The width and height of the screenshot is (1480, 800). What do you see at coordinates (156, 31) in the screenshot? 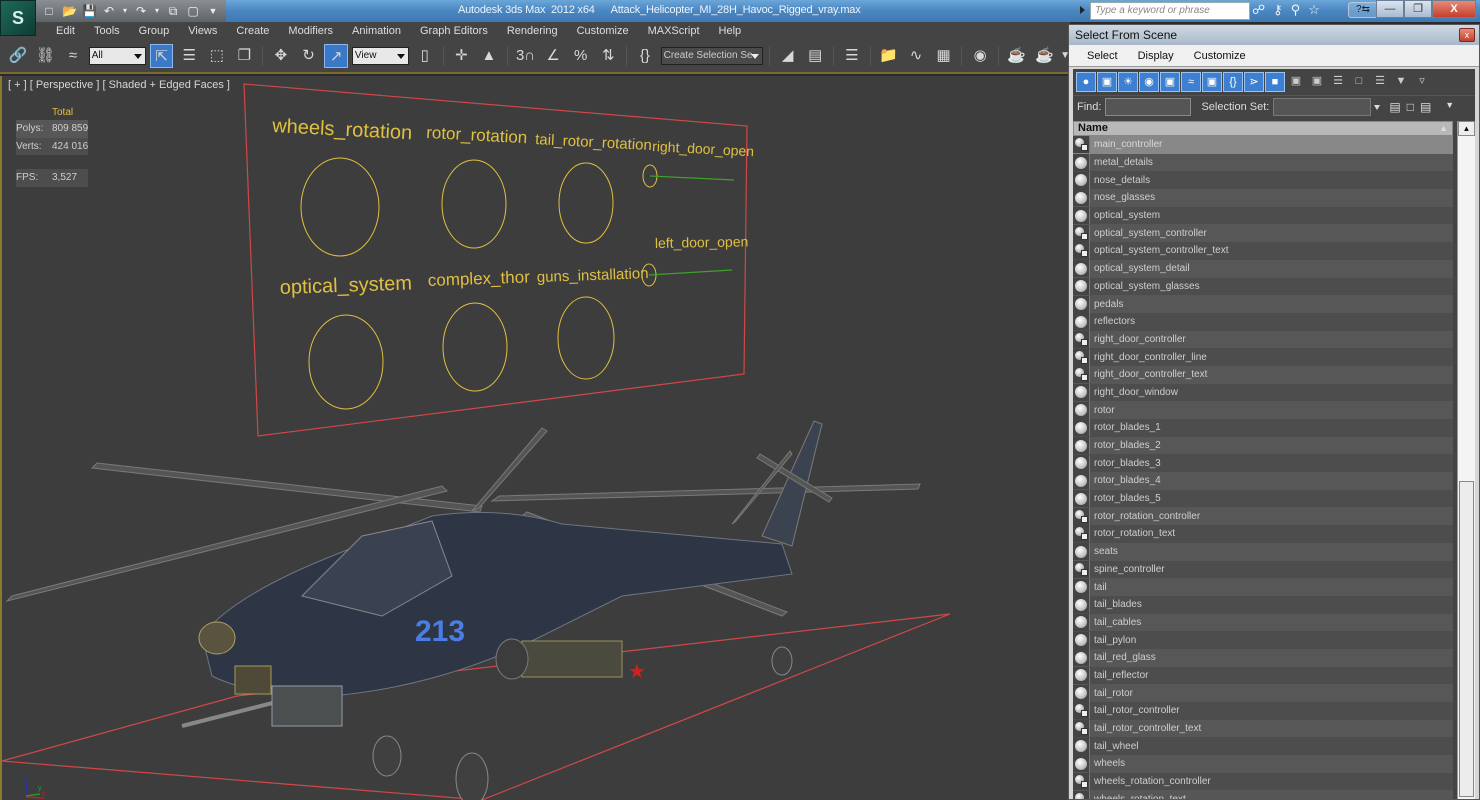
I see `menu-group: Group` at bounding box center [156, 31].